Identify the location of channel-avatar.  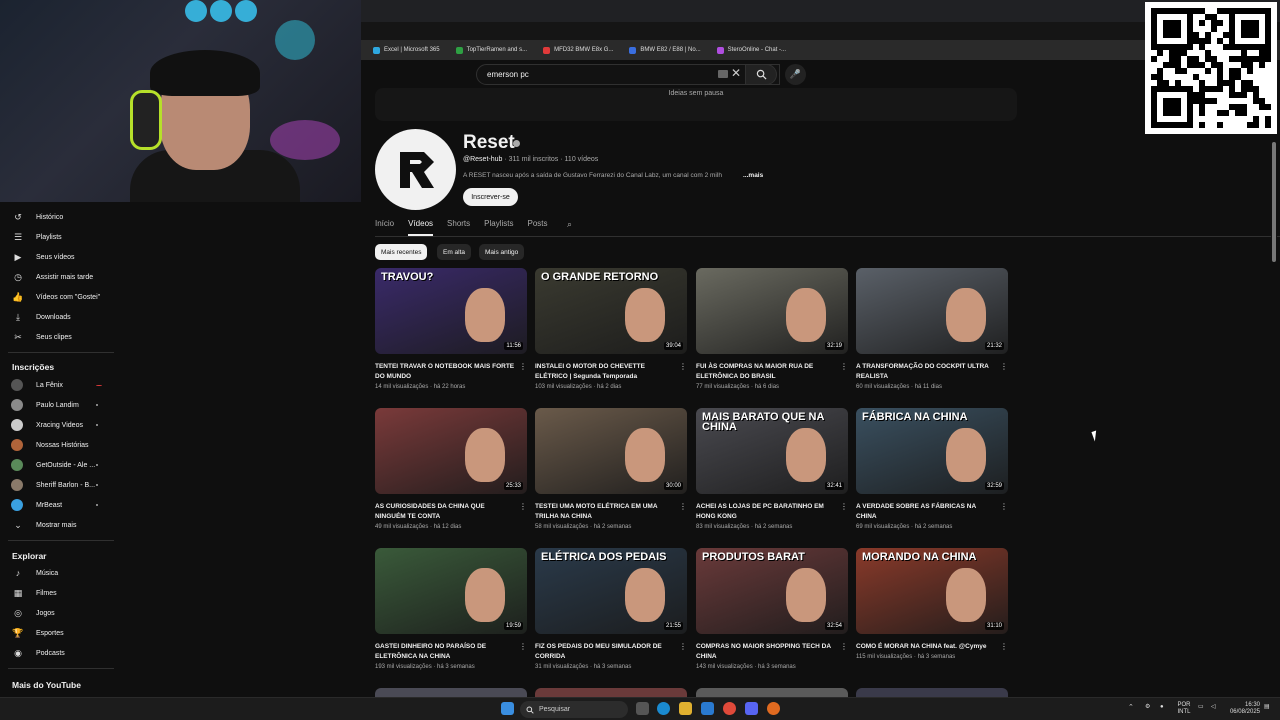
(415, 169).